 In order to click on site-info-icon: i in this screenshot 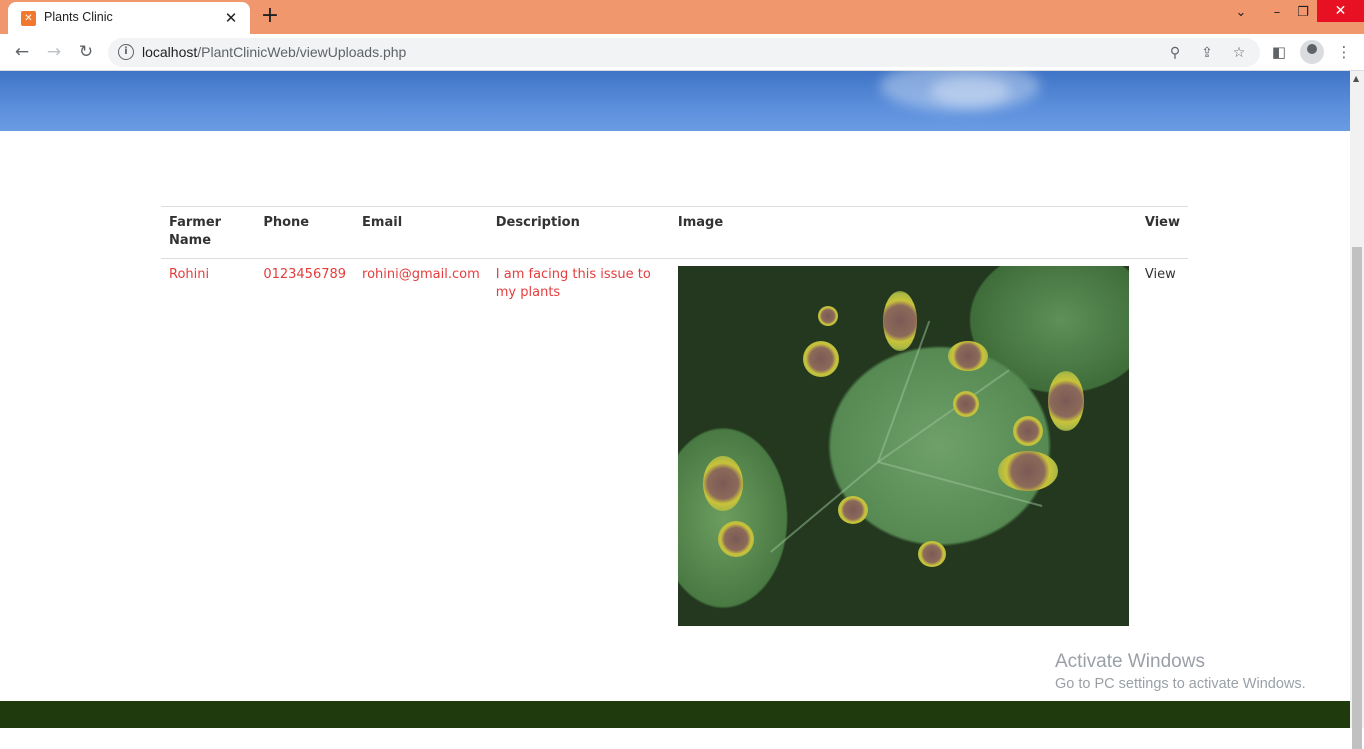, I will do `click(126, 52)`.